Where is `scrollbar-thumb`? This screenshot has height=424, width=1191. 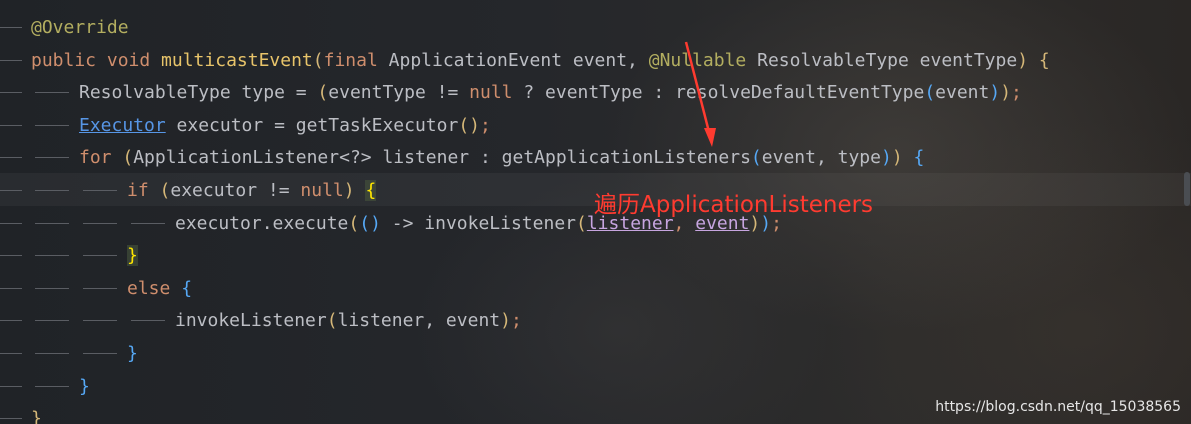 scrollbar-thumb is located at coordinates (1187, 189).